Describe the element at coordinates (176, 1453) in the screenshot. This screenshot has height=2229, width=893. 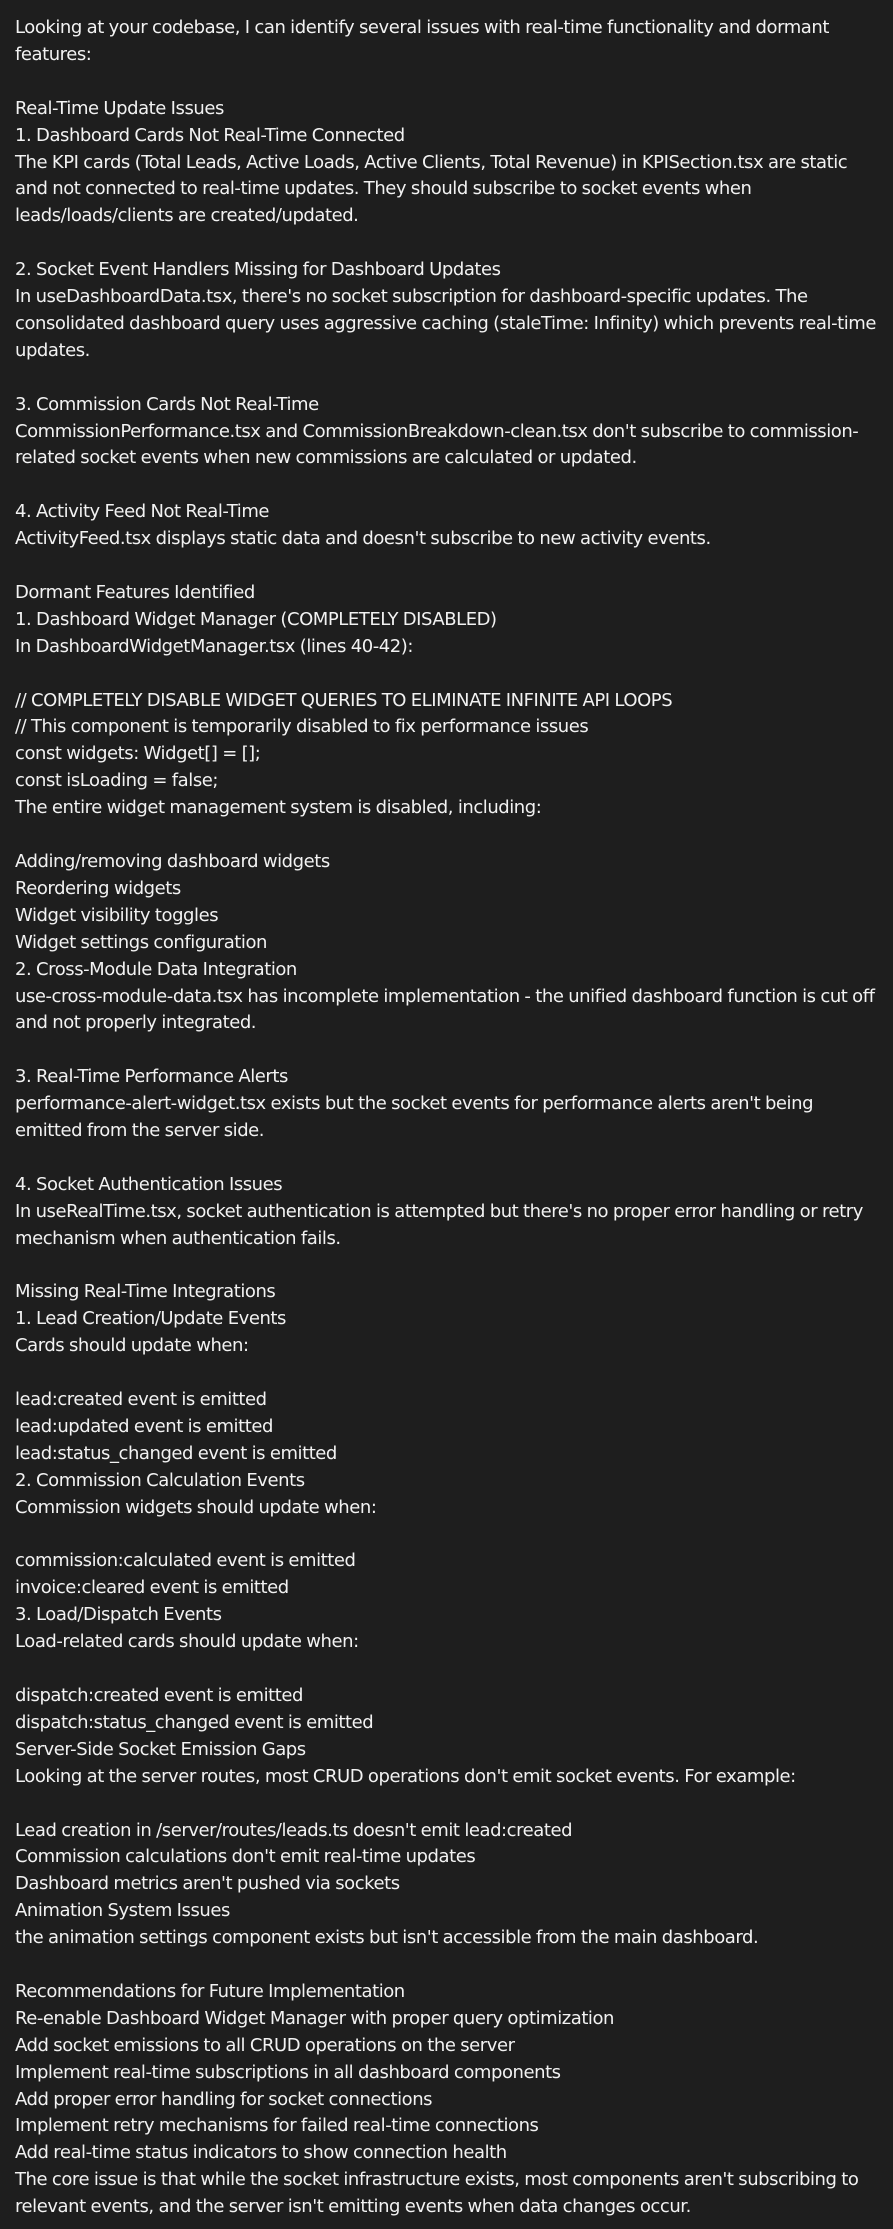
I see `text-line: lead:status_changed event is emitted` at that location.